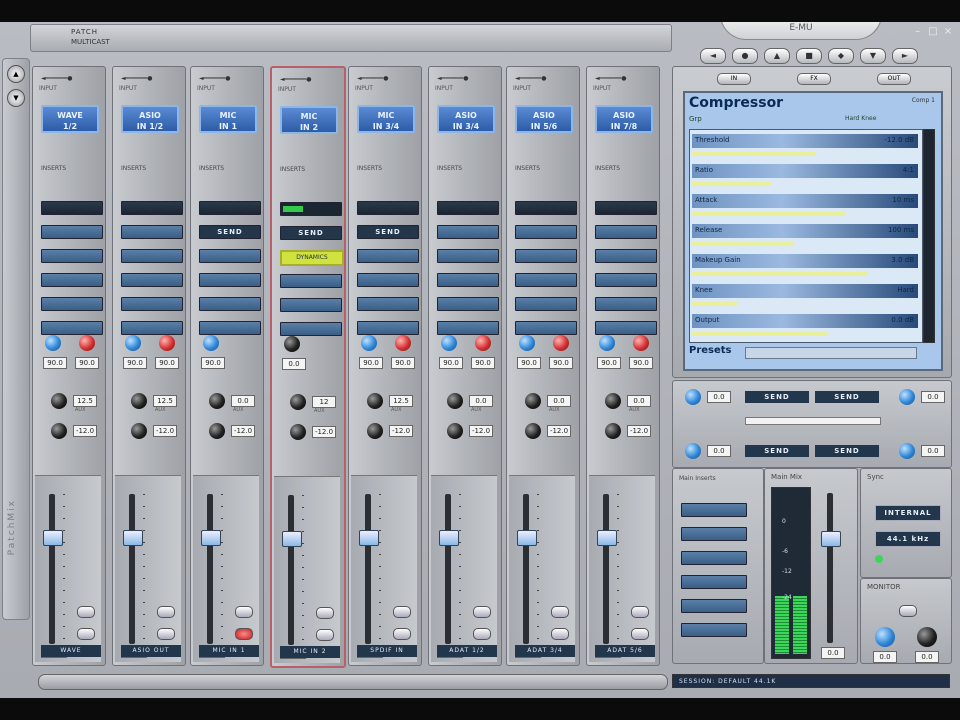 The image size is (960, 720). I want to click on channel-name: WAVE, so click(71, 651).